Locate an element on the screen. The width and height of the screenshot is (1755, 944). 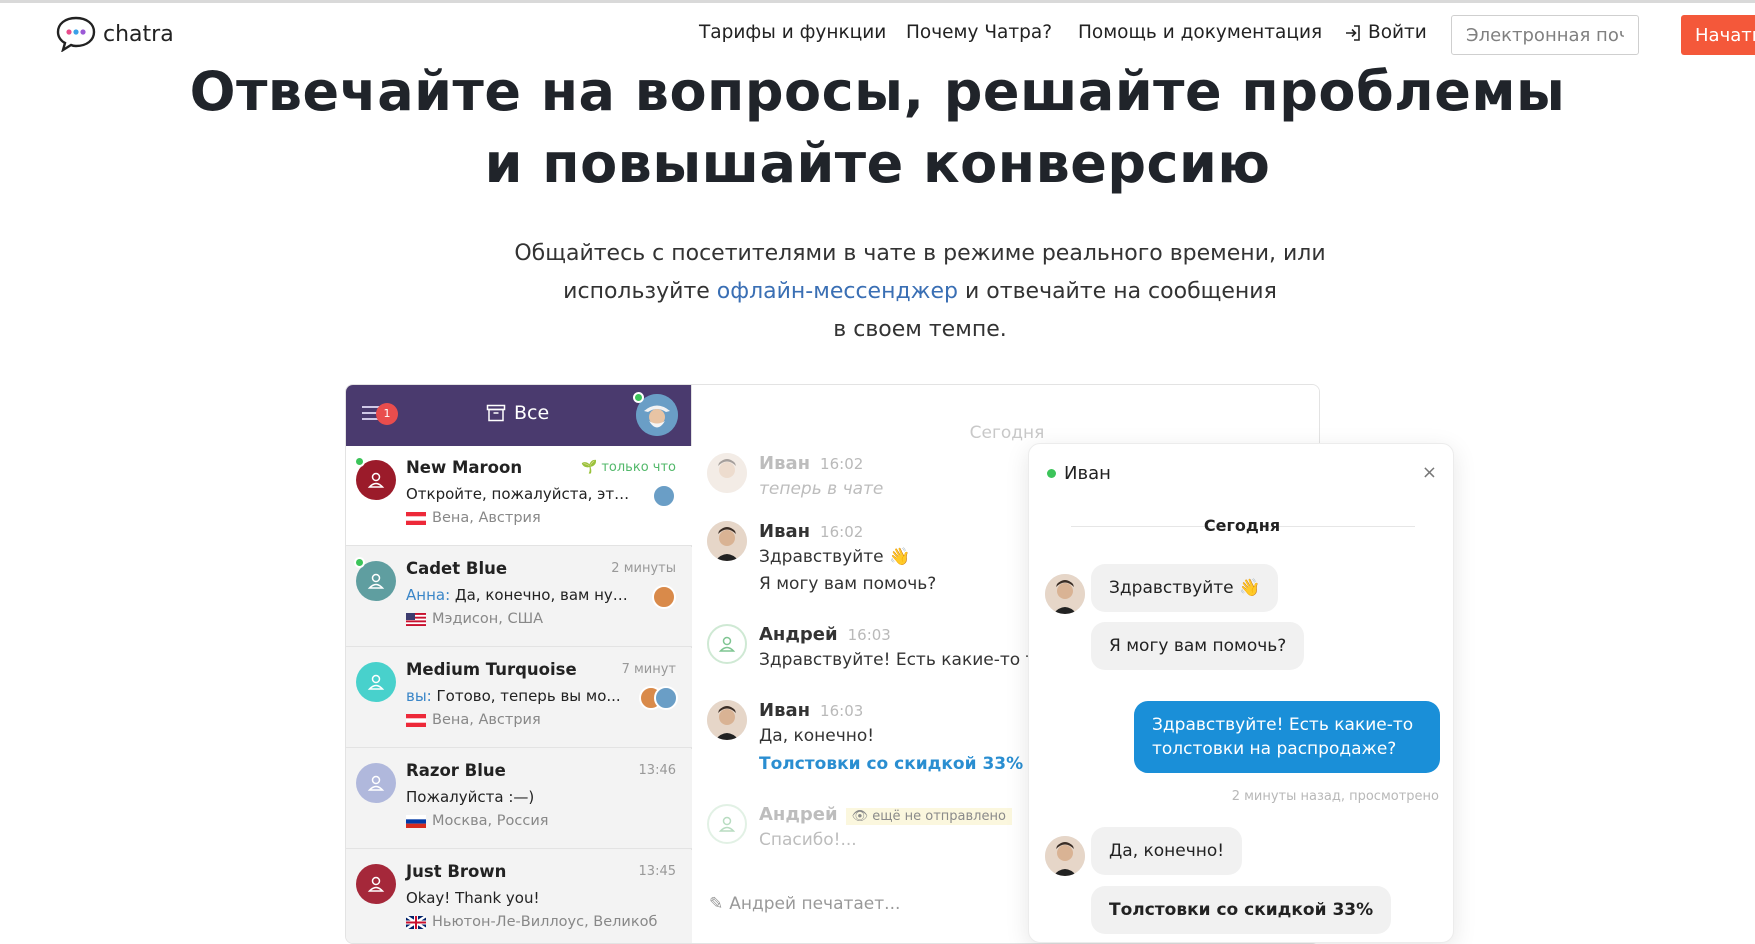
chat-bubble-logo-icon is located at coordinates (76, 34).